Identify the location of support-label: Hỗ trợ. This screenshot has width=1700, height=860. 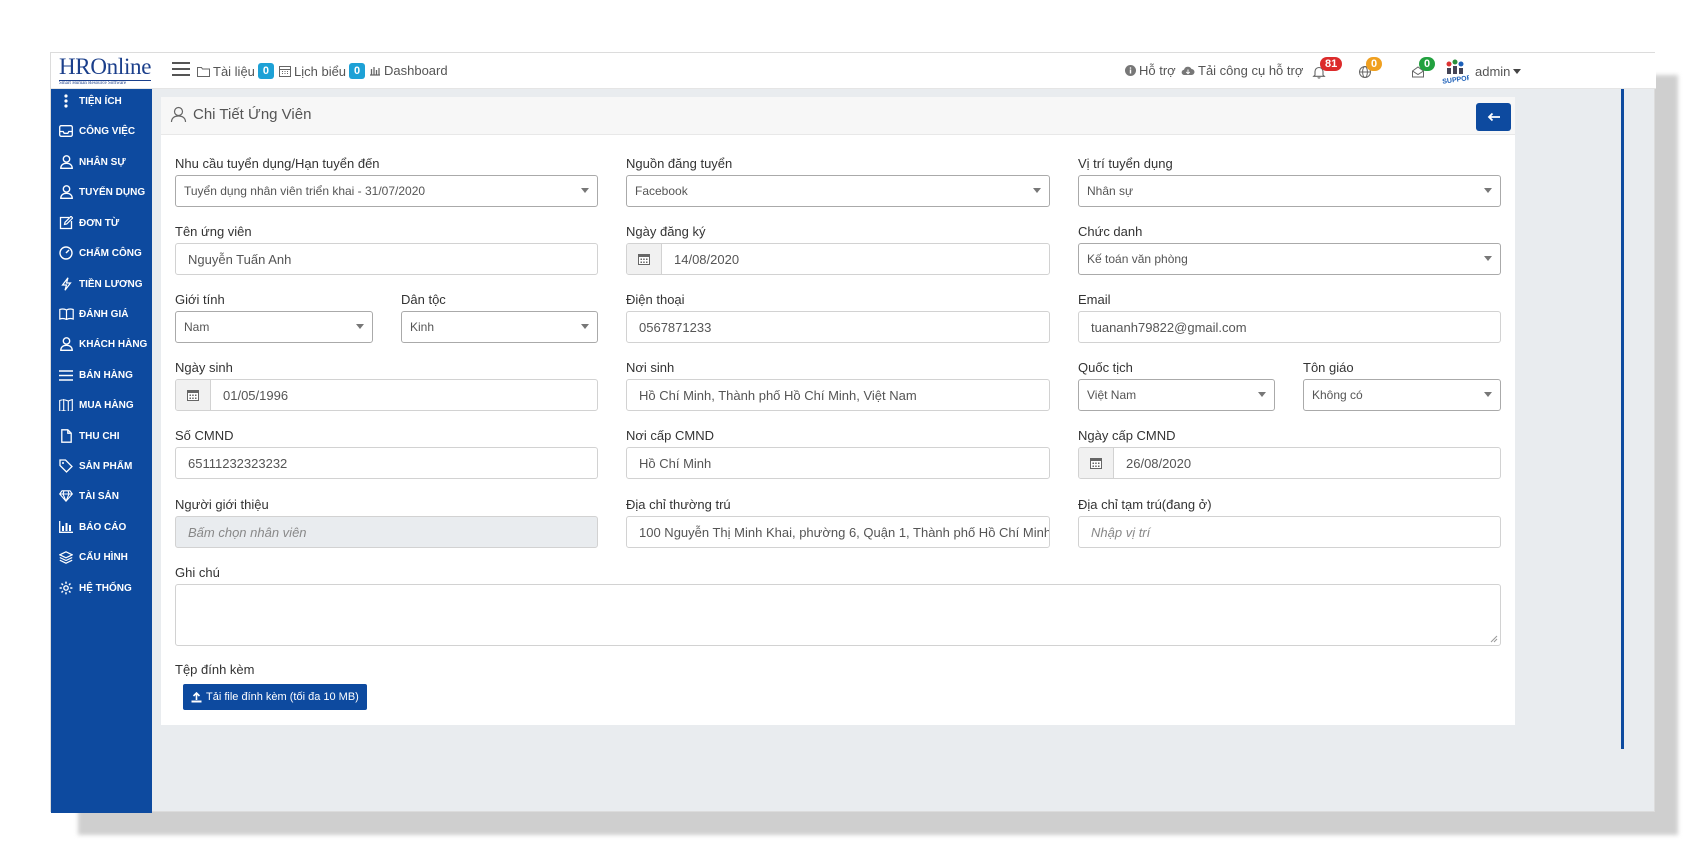
(1157, 70).